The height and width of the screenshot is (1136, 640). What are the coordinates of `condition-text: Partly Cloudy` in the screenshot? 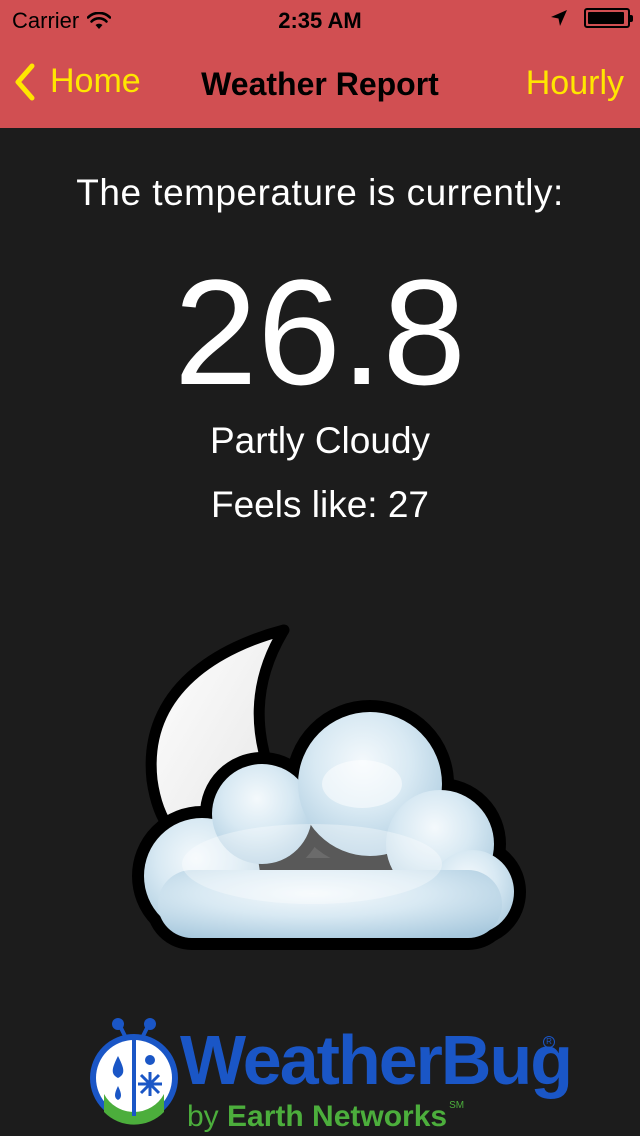 It's located at (320, 440).